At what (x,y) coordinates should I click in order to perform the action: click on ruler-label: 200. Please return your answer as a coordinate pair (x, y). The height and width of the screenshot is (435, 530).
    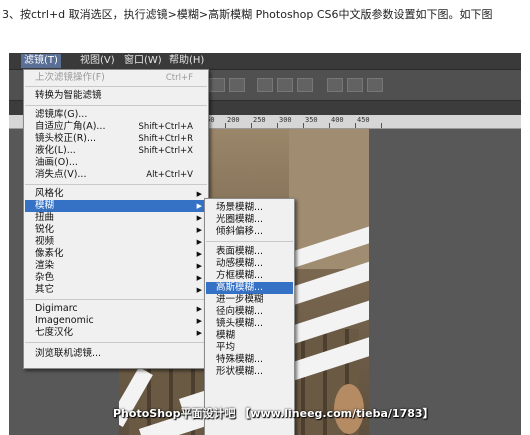
    Looking at the image, I should click on (233, 120).